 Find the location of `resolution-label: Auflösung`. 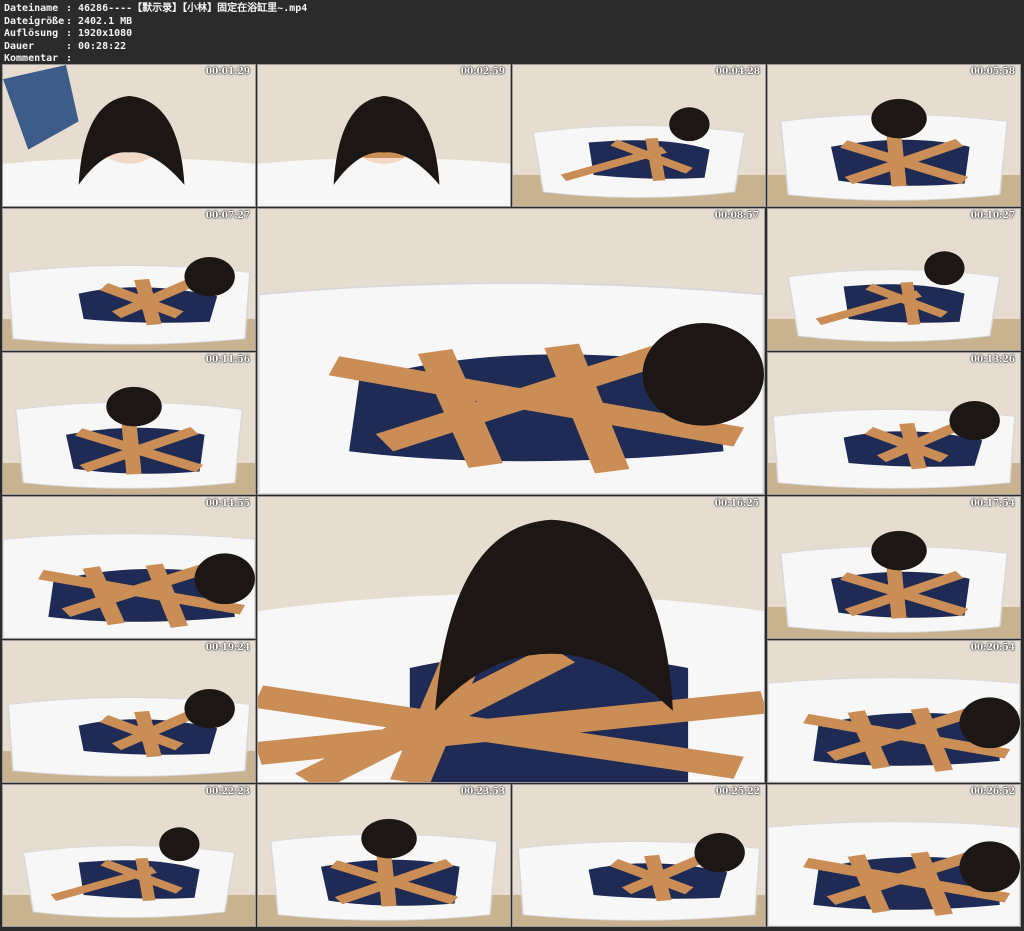

resolution-label: Auflösung is located at coordinates (31, 33).